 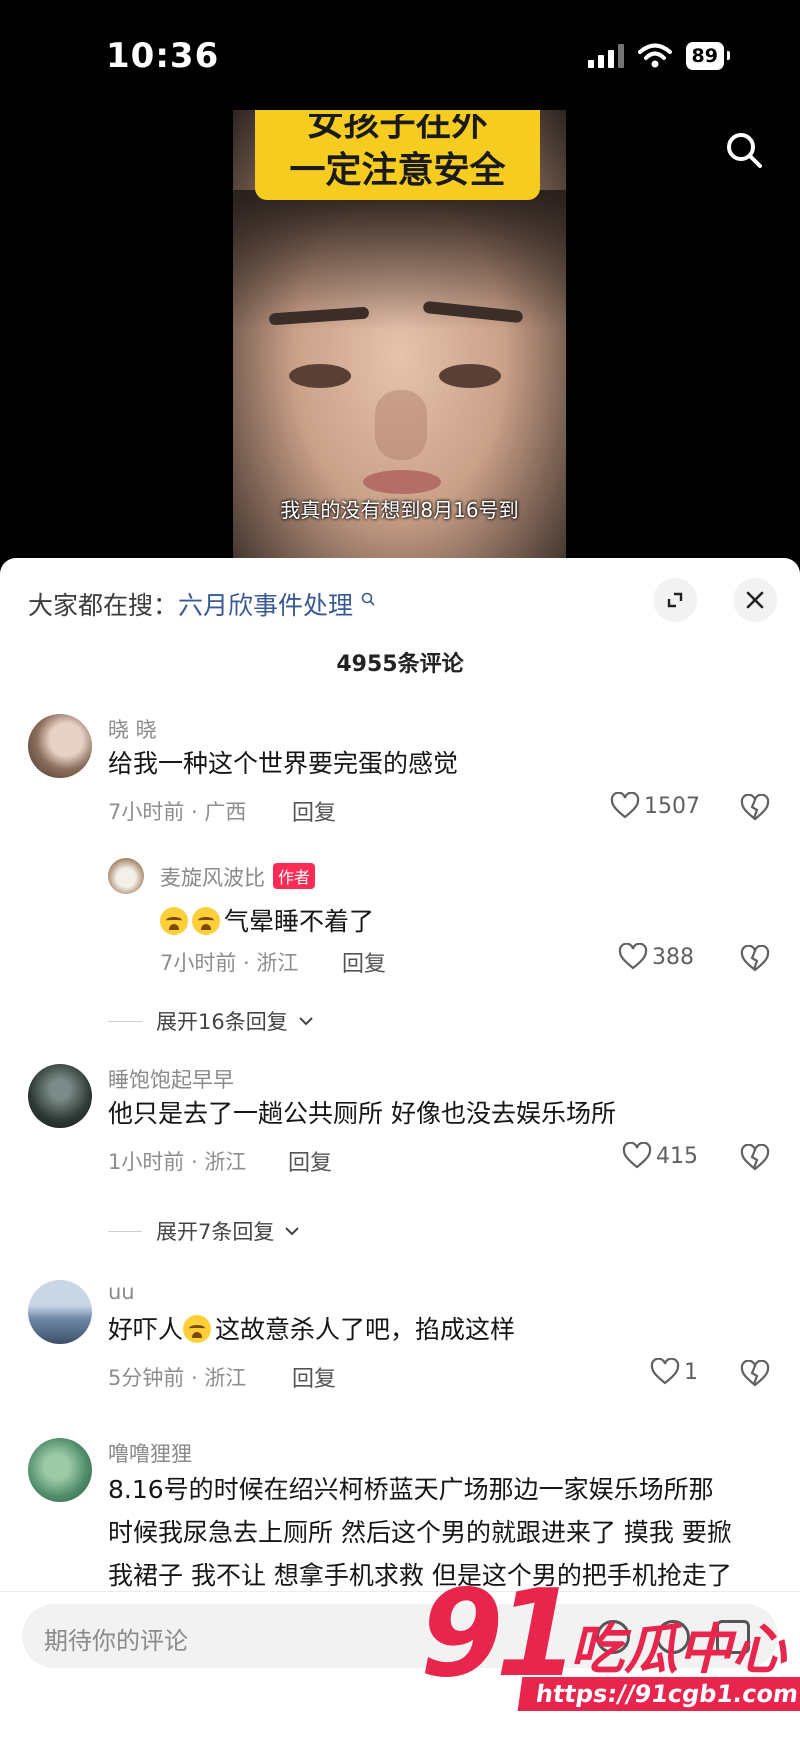 I want to click on comment-text: 气晕睡不着了, so click(x=267, y=920).